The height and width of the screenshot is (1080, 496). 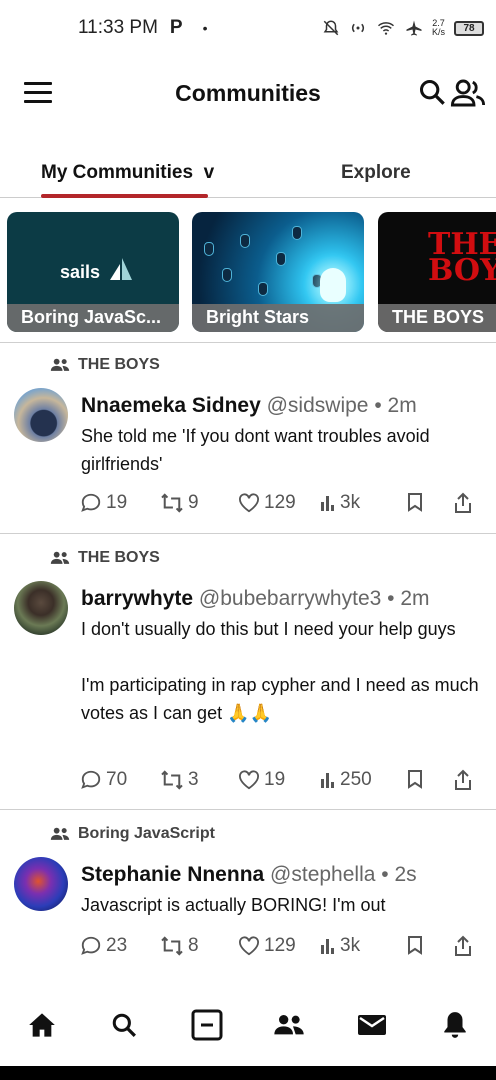 I want to click on sails-logo-icon, so click(x=121, y=269).